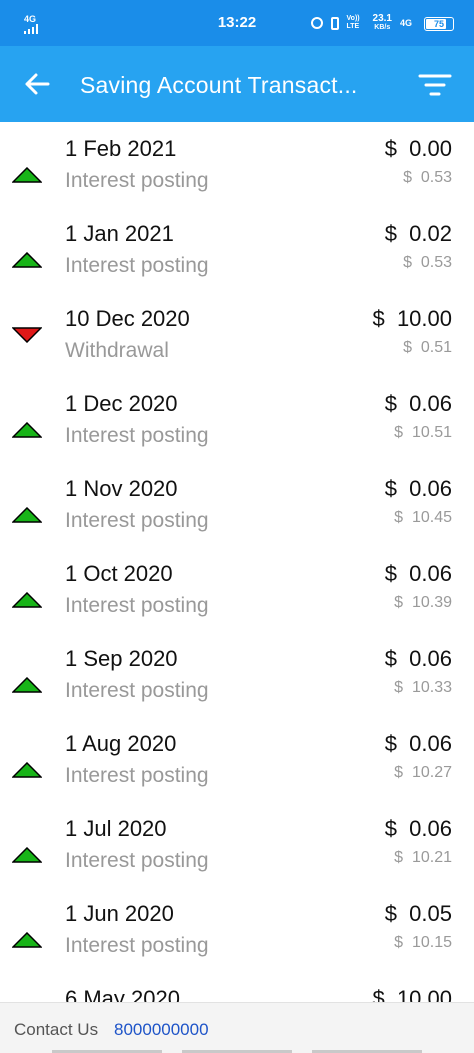 Image resolution: width=474 pixels, height=1053 pixels. Describe the element at coordinates (316, 23) in the screenshot. I see `alarm-icon` at that location.